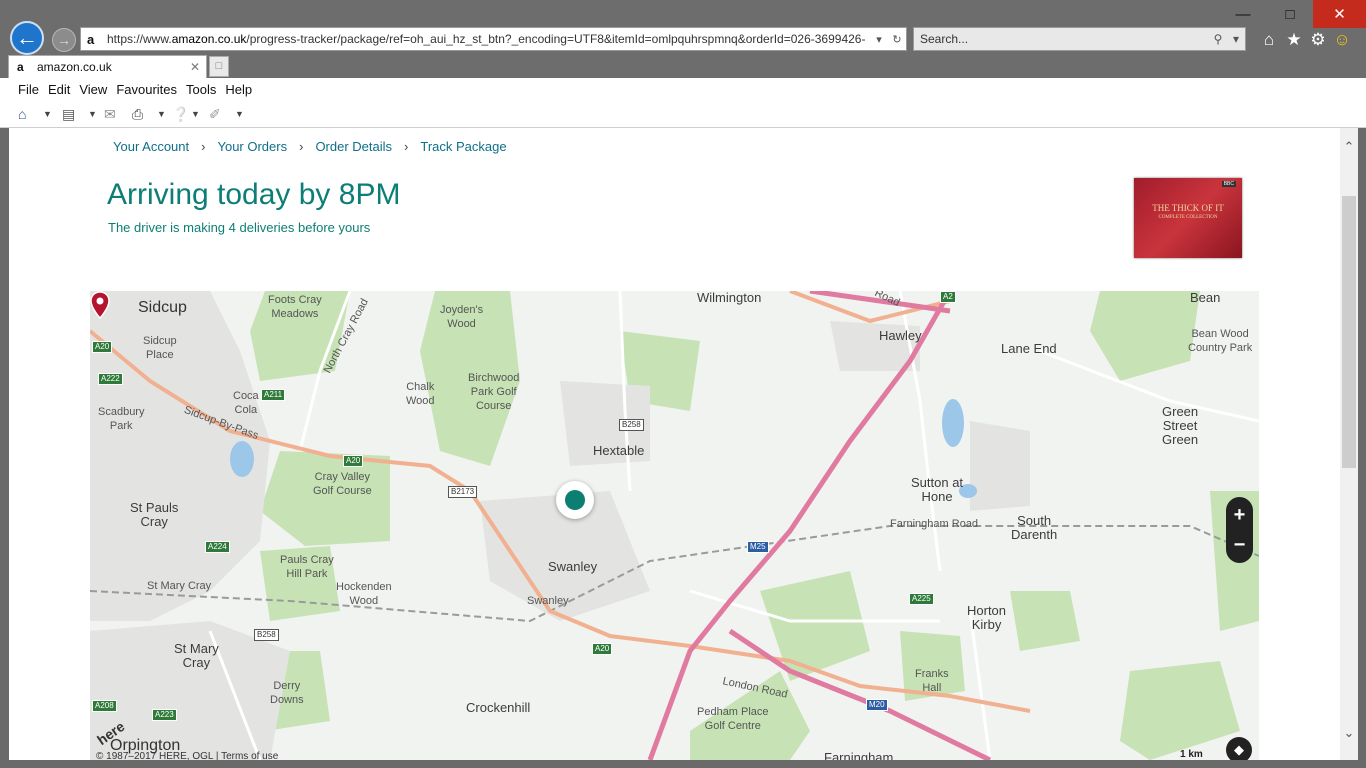 Image resolution: width=1366 pixels, height=768 pixels. I want to click on place-sidcup-place: Sidcup Place, so click(160, 348).